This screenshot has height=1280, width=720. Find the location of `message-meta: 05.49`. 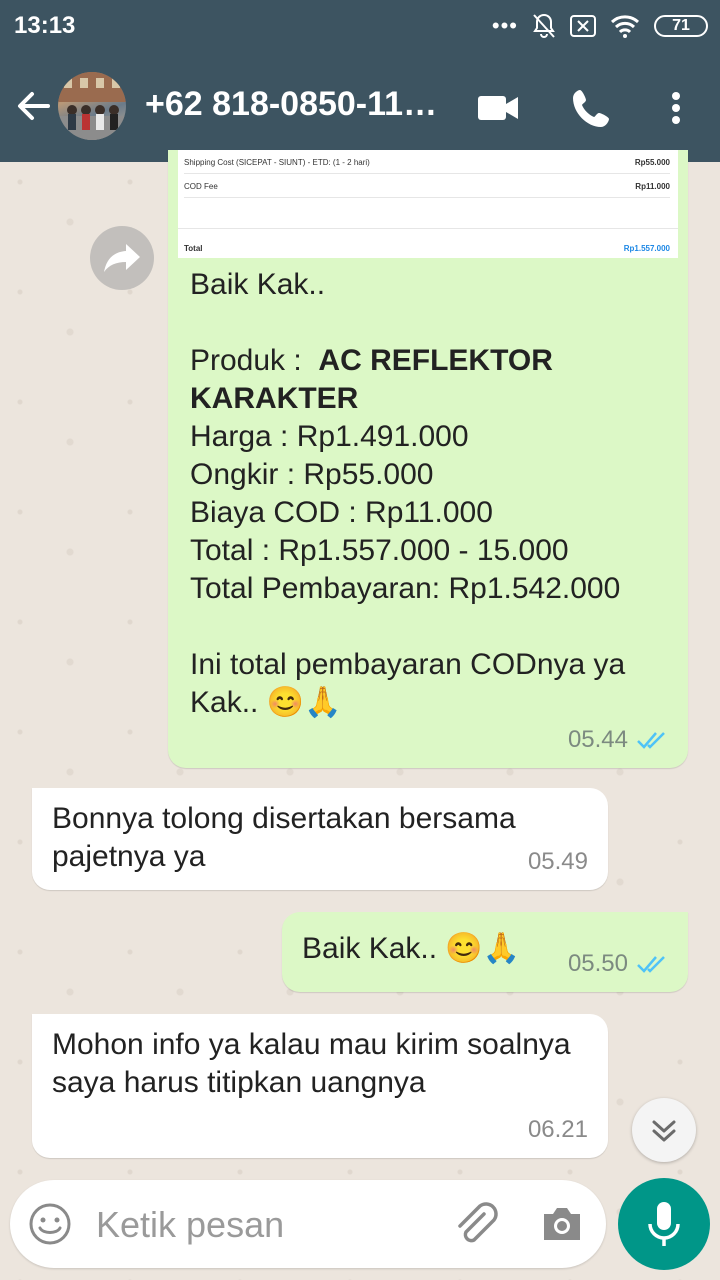

message-meta: 05.49 is located at coordinates (558, 862).